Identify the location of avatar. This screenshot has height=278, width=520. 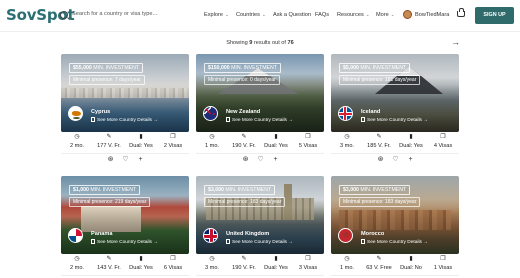
(407, 14).